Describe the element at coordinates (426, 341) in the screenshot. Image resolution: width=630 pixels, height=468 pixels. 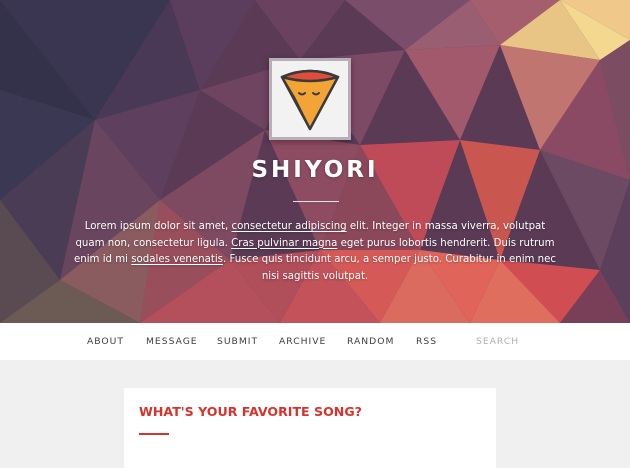
I see `nav-rss: RSS` at that location.